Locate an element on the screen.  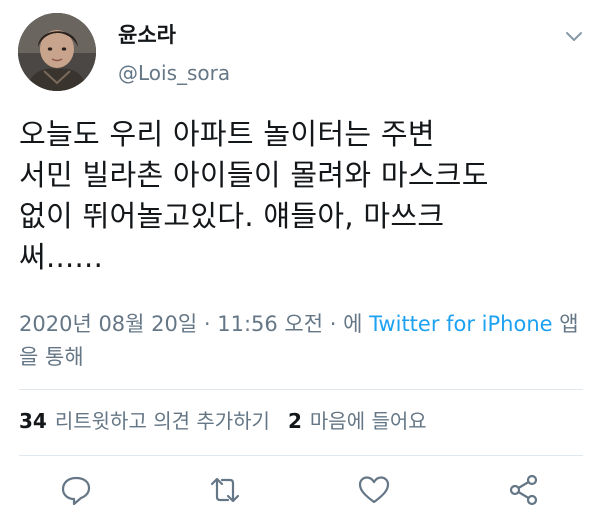
likes-stat: 2 마음에 들어요 is located at coordinates (357, 421).